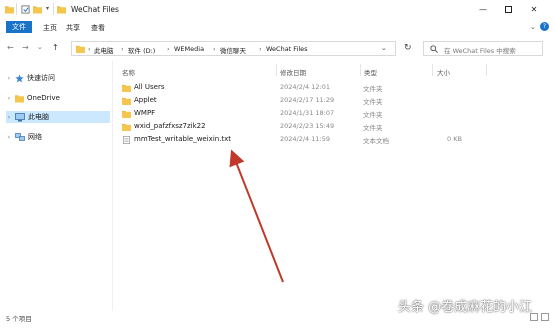  Describe the element at coordinates (189, 49) in the screenshot. I see `breadcrumb-wemedia: WEMedia` at that location.